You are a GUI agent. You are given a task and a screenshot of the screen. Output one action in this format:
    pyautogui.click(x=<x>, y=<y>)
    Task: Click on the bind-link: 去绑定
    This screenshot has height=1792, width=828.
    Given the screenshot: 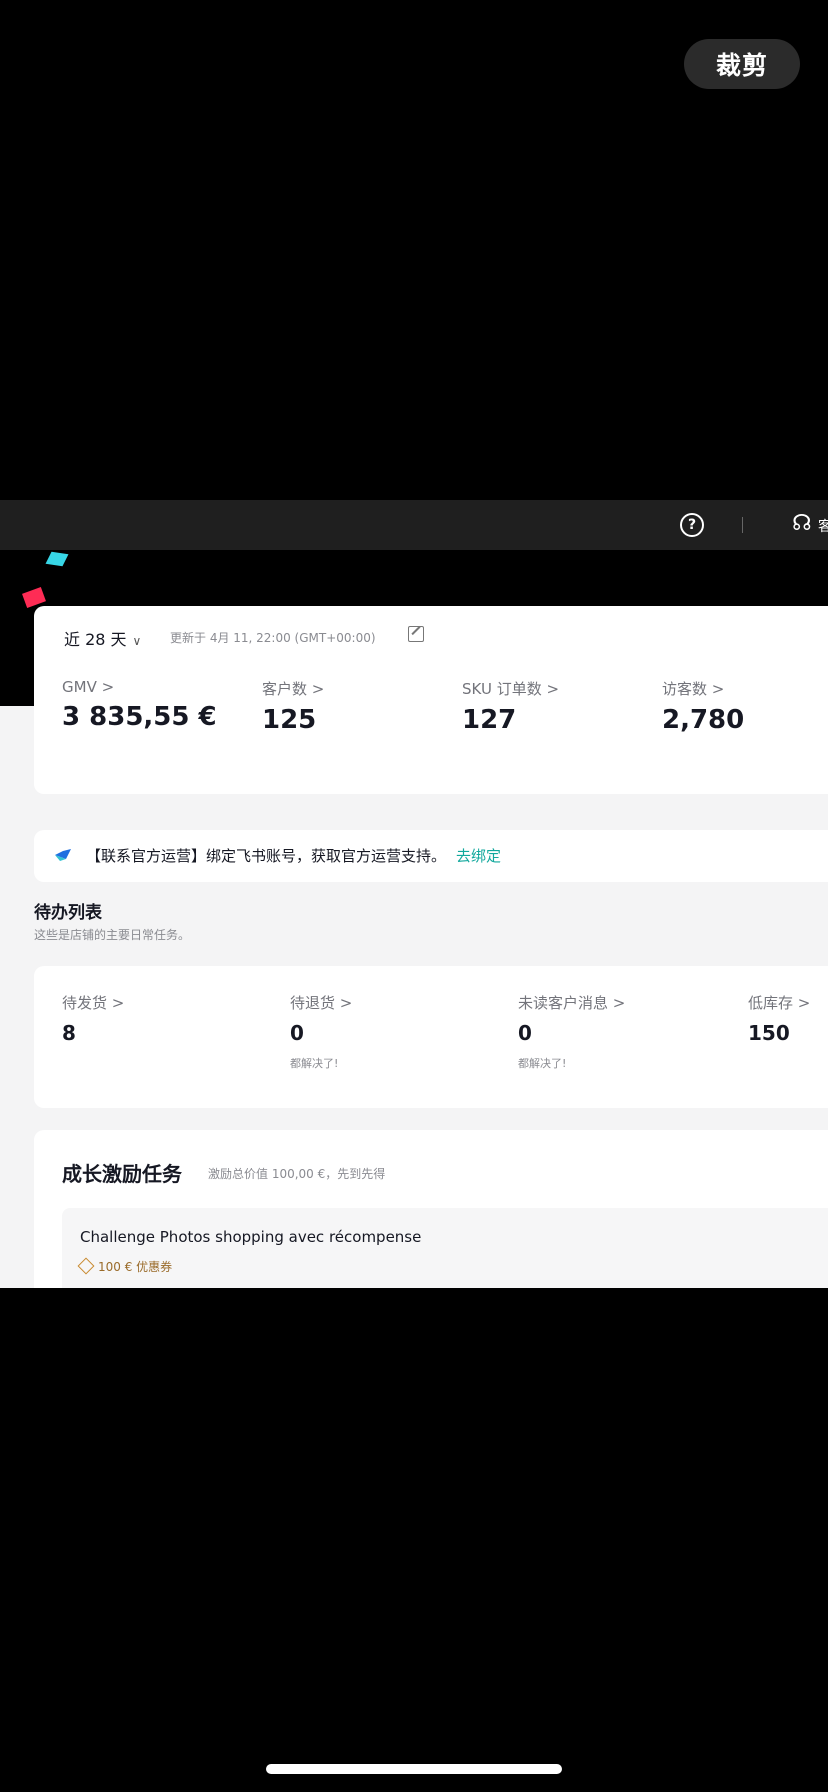 What is the action you would take?
    pyautogui.click(x=478, y=856)
    